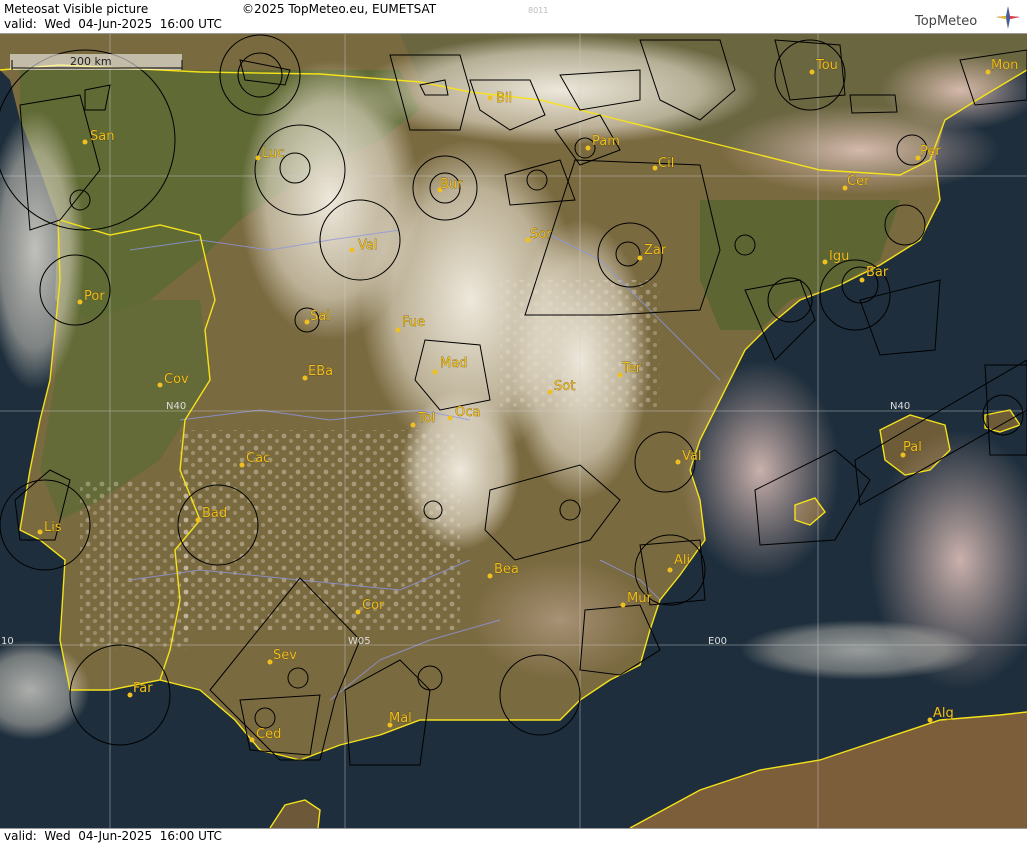 The width and height of the screenshot is (1027, 844). What do you see at coordinates (320, 316) in the screenshot?
I see `place-label: Sal` at bounding box center [320, 316].